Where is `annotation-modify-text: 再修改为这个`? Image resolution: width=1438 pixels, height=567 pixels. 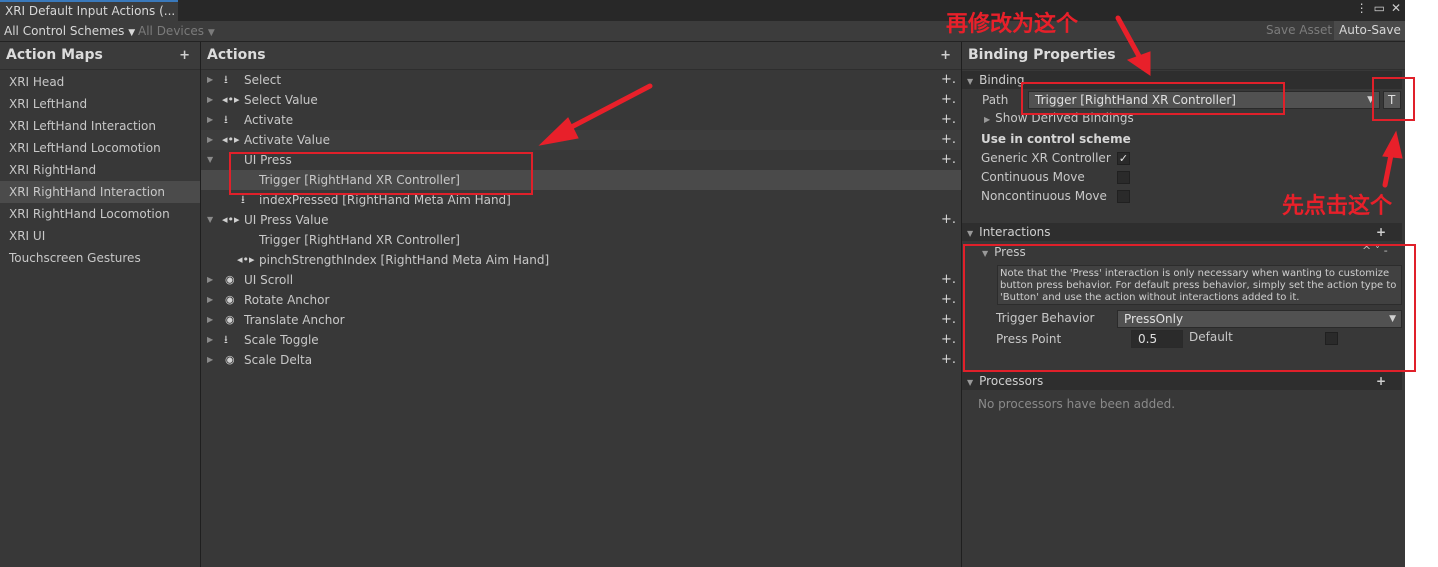 annotation-modify-text: 再修改为这个 is located at coordinates (1012, 24).